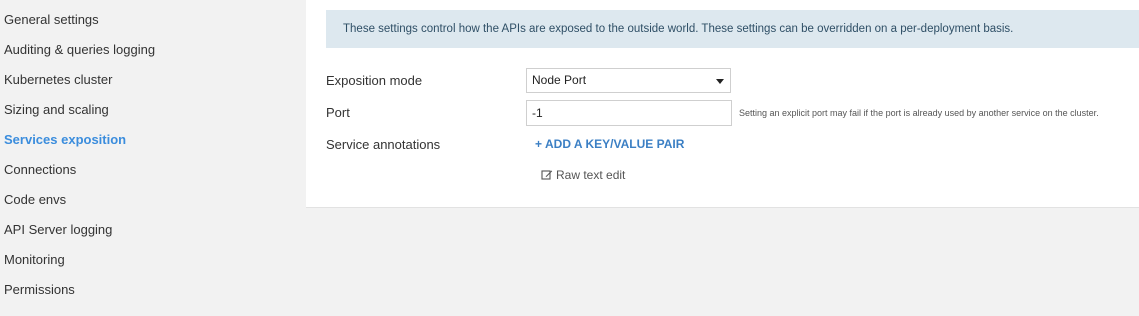  What do you see at coordinates (559, 80) in the screenshot?
I see `exposition-mode-value: Node Port` at bounding box center [559, 80].